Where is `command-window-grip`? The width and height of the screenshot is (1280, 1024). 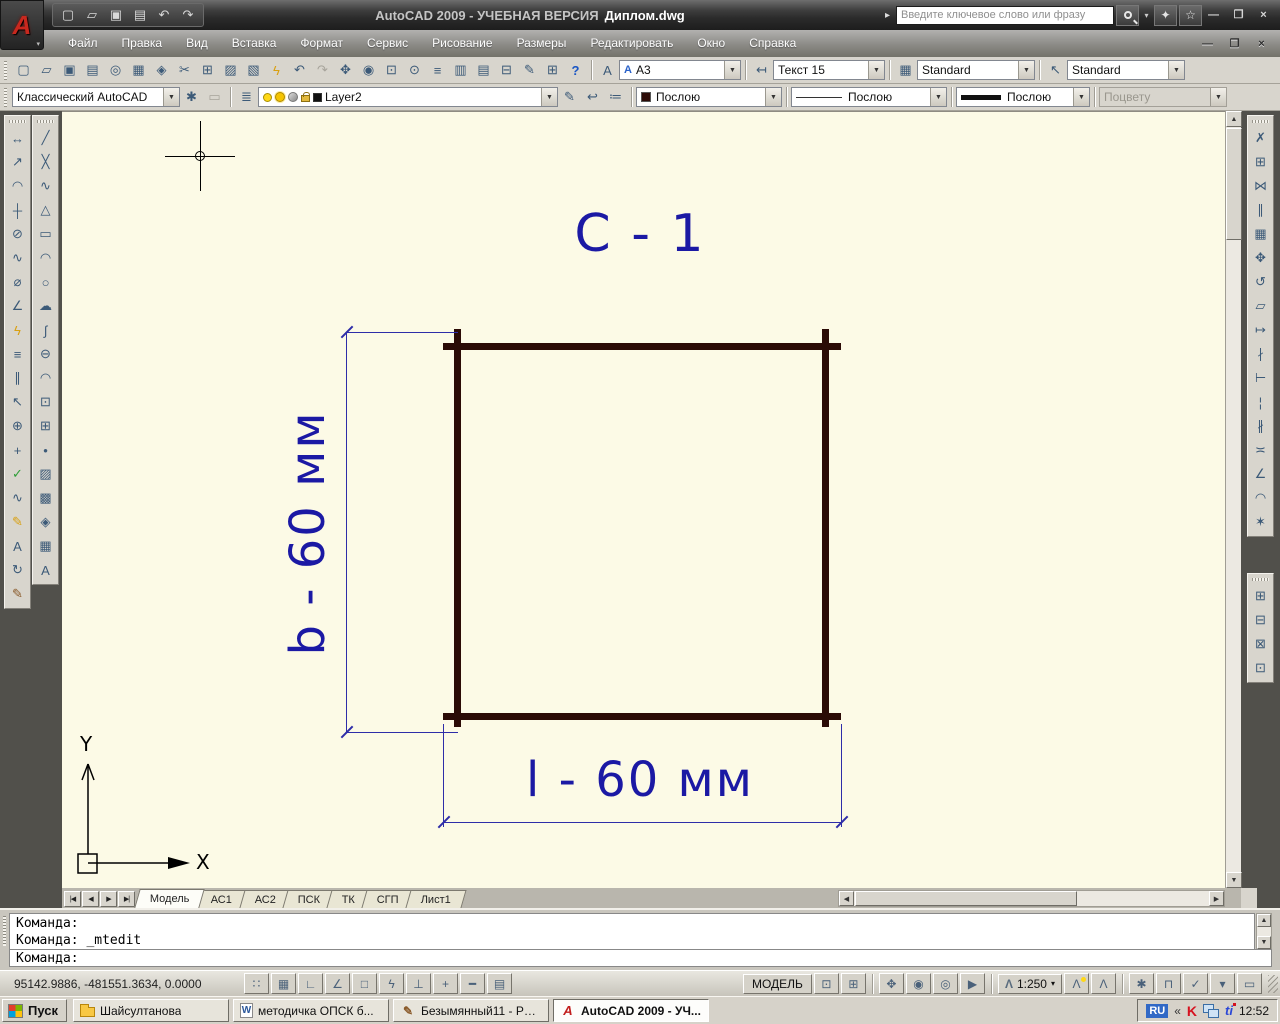 command-window-grip is located at coordinates (4, 931).